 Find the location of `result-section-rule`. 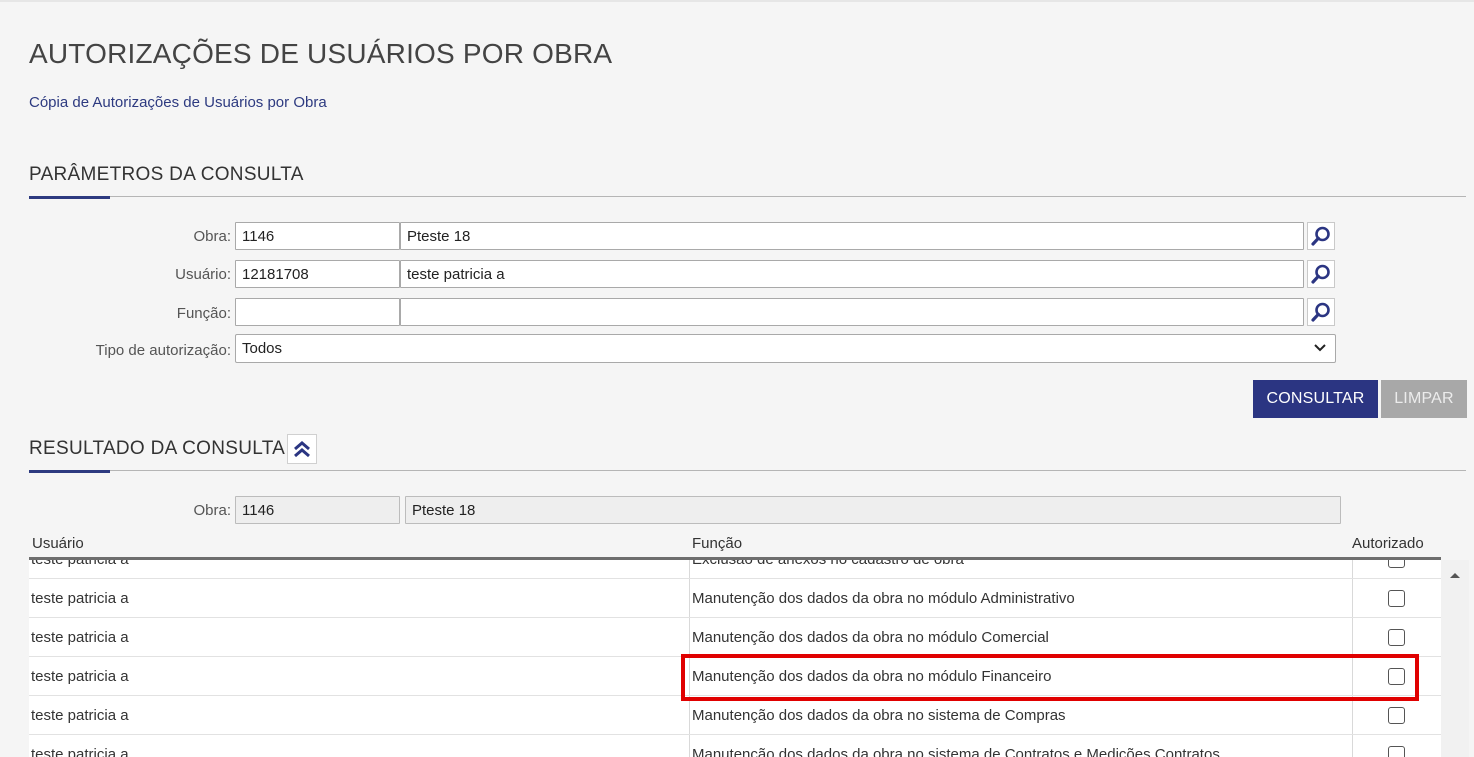

result-section-rule is located at coordinates (747, 470).